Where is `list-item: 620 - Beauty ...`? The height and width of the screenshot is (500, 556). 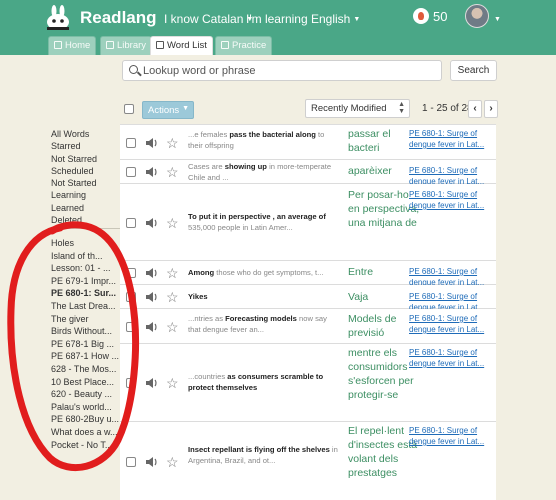
list-item: 620 - Beauty ... is located at coordinates (85, 394).